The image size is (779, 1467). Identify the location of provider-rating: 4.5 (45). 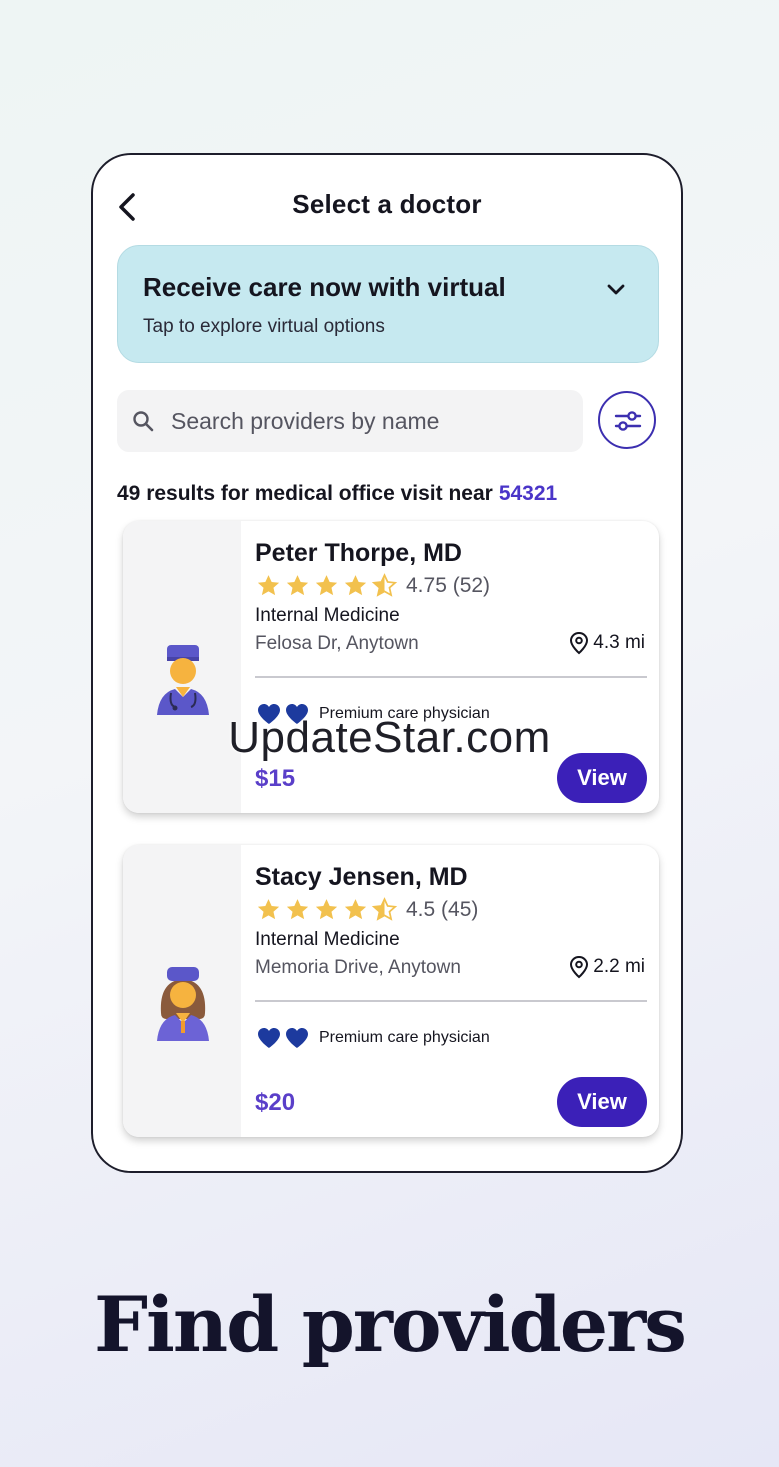
(366, 910).